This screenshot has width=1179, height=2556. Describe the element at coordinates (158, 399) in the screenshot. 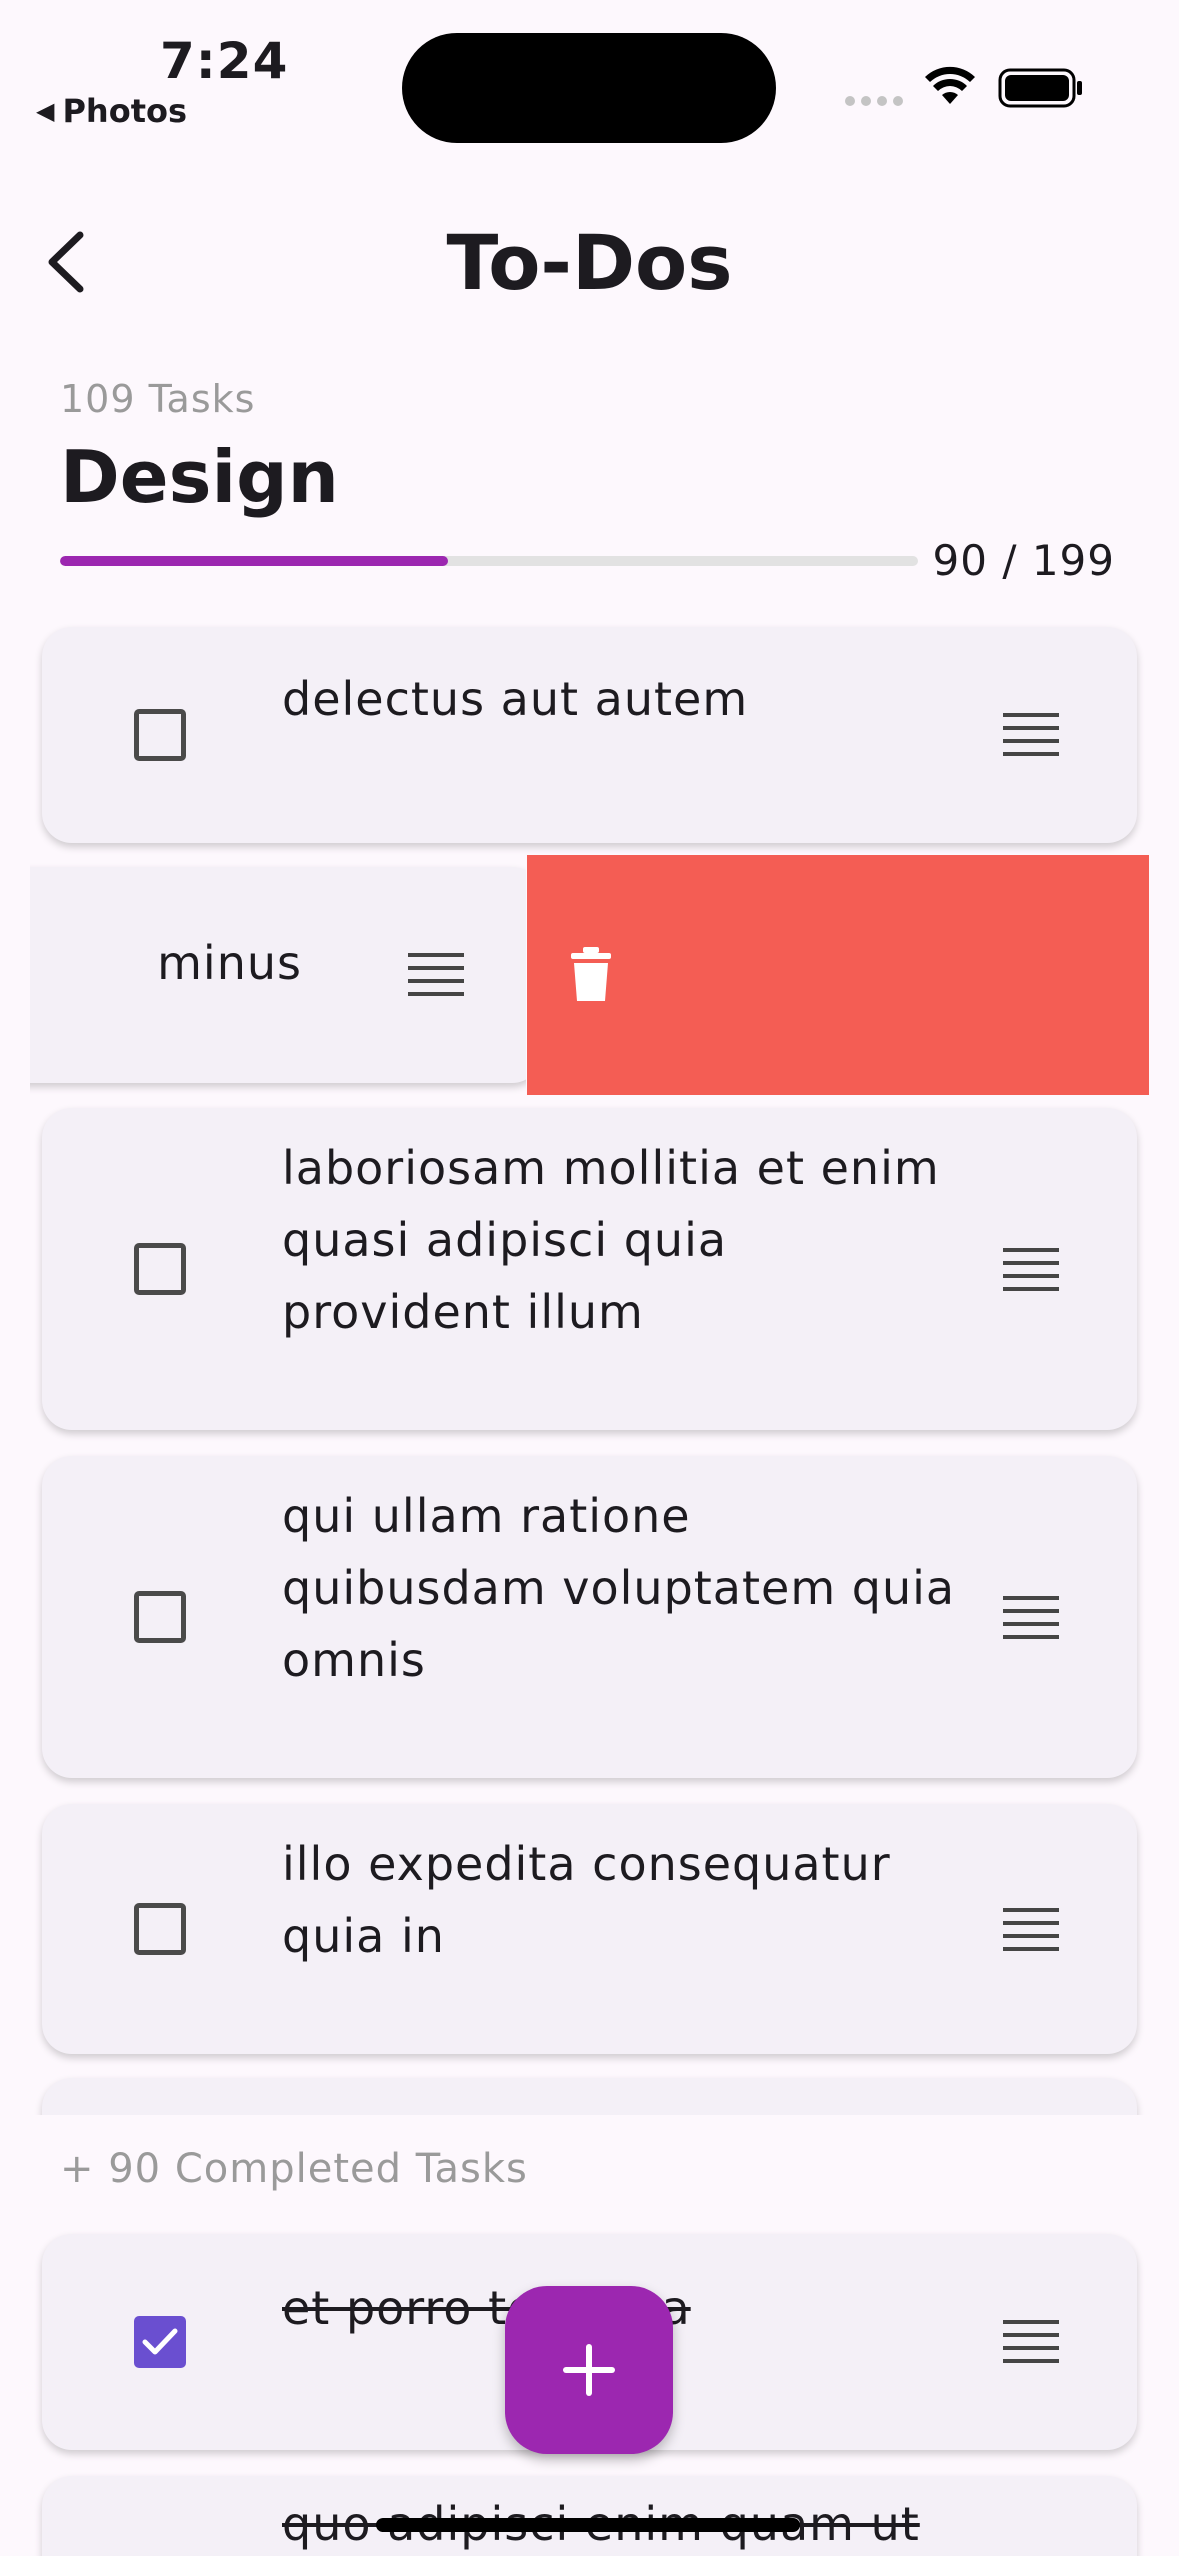

I see `task-count: 109 Tasks` at that location.